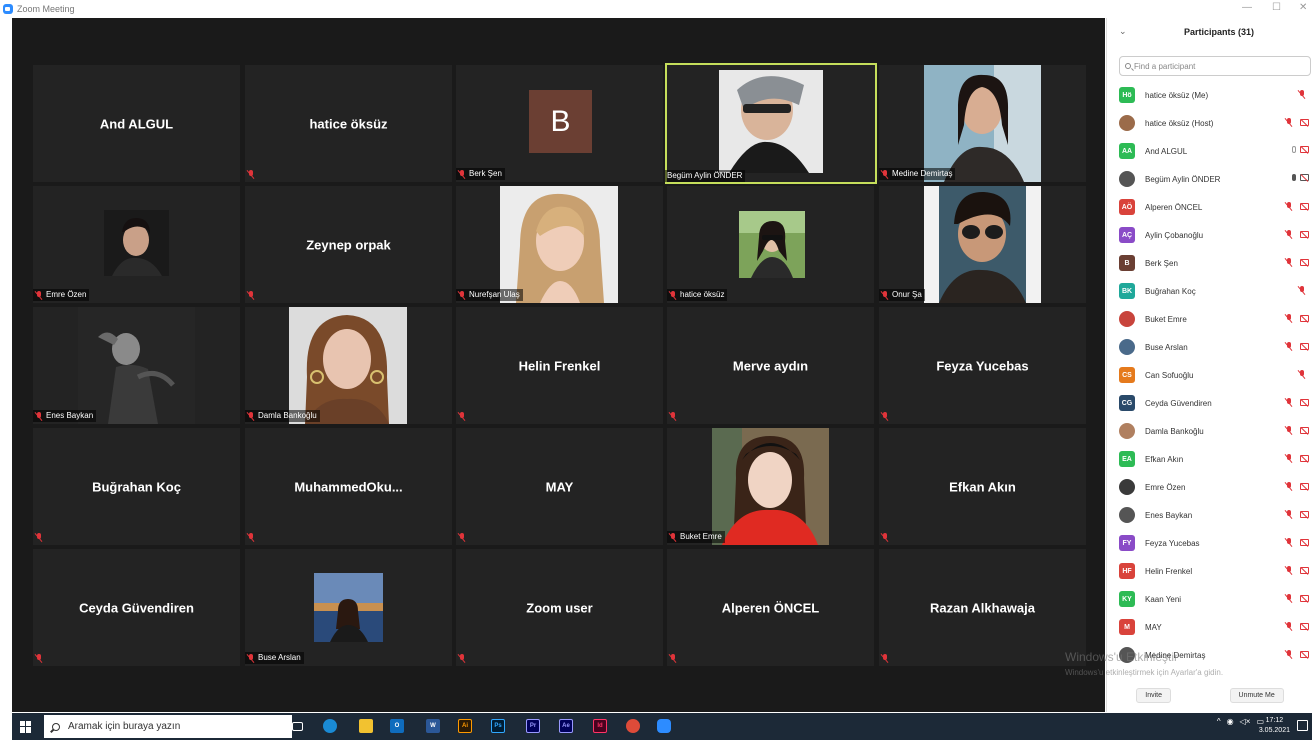 The image size is (1312, 742). Describe the element at coordinates (348, 607) in the screenshot. I see `video-tile: Buse Arslan` at that location.